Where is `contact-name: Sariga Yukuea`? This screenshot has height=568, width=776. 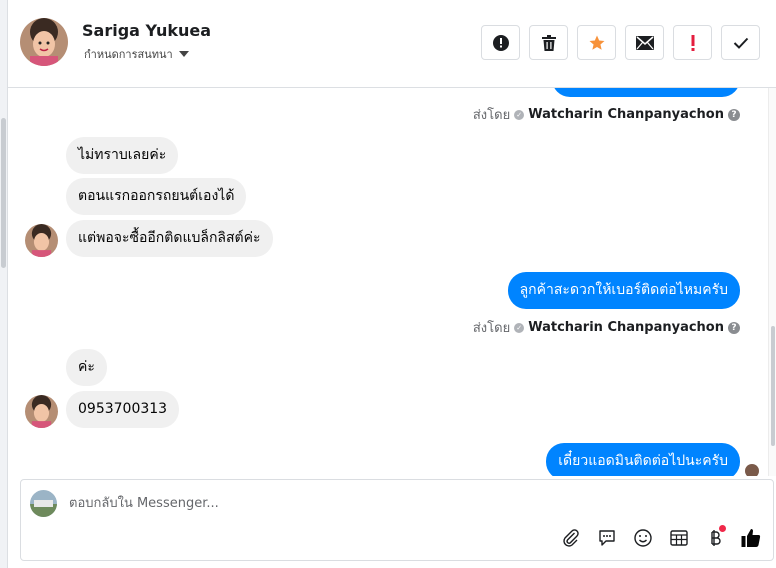
contact-name: Sariga Yukuea is located at coordinates (146, 30).